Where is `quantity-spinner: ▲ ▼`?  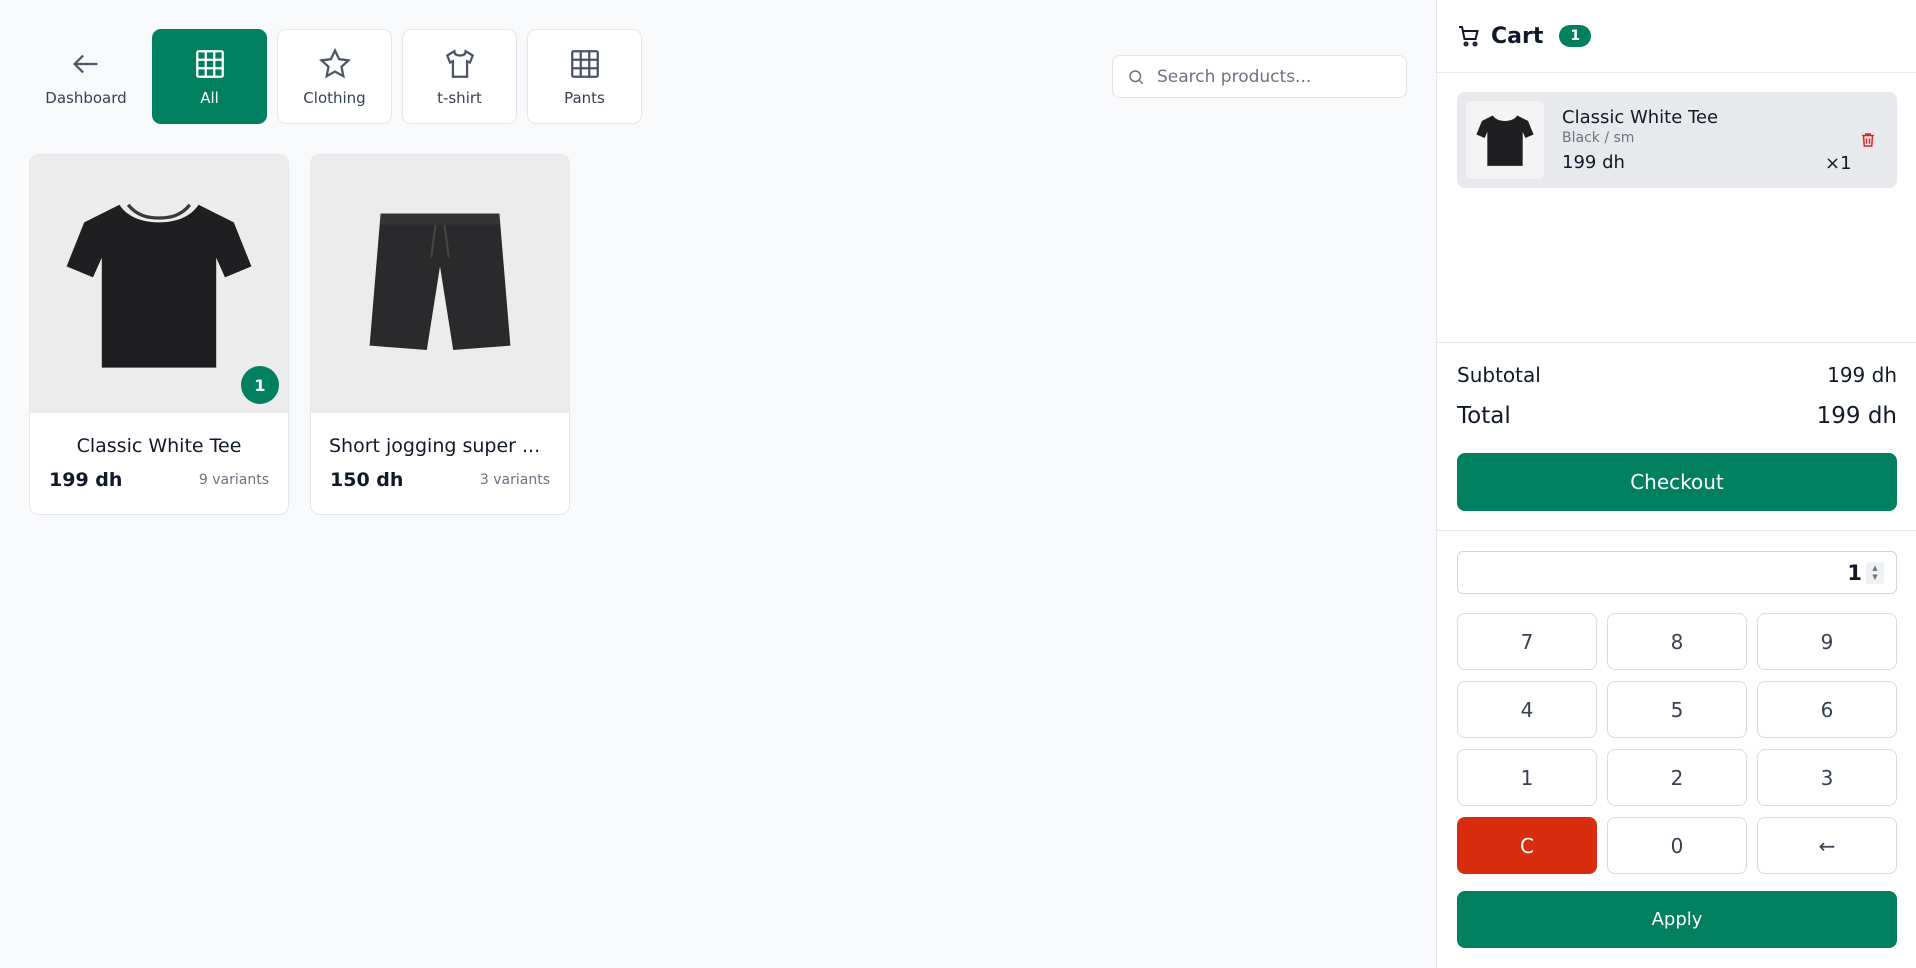
quantity-spinner: ▲ ▼ is located at coordinates (1875, 572).